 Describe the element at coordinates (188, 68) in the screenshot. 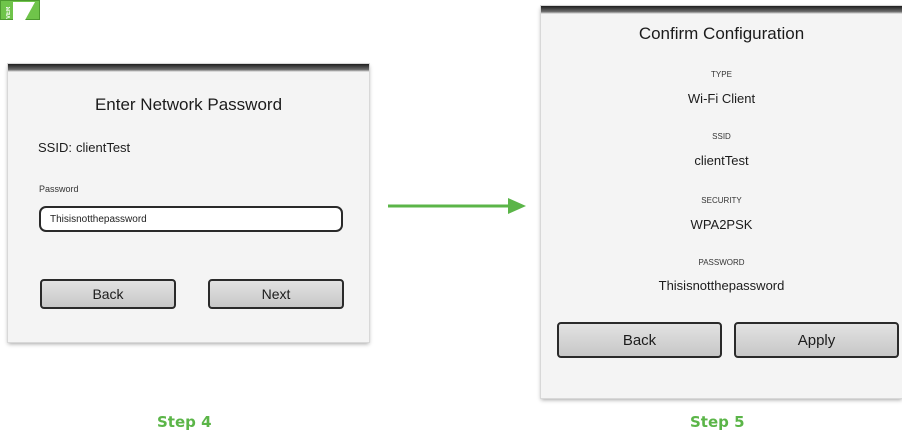

I see `step4-top-bar` at that location.